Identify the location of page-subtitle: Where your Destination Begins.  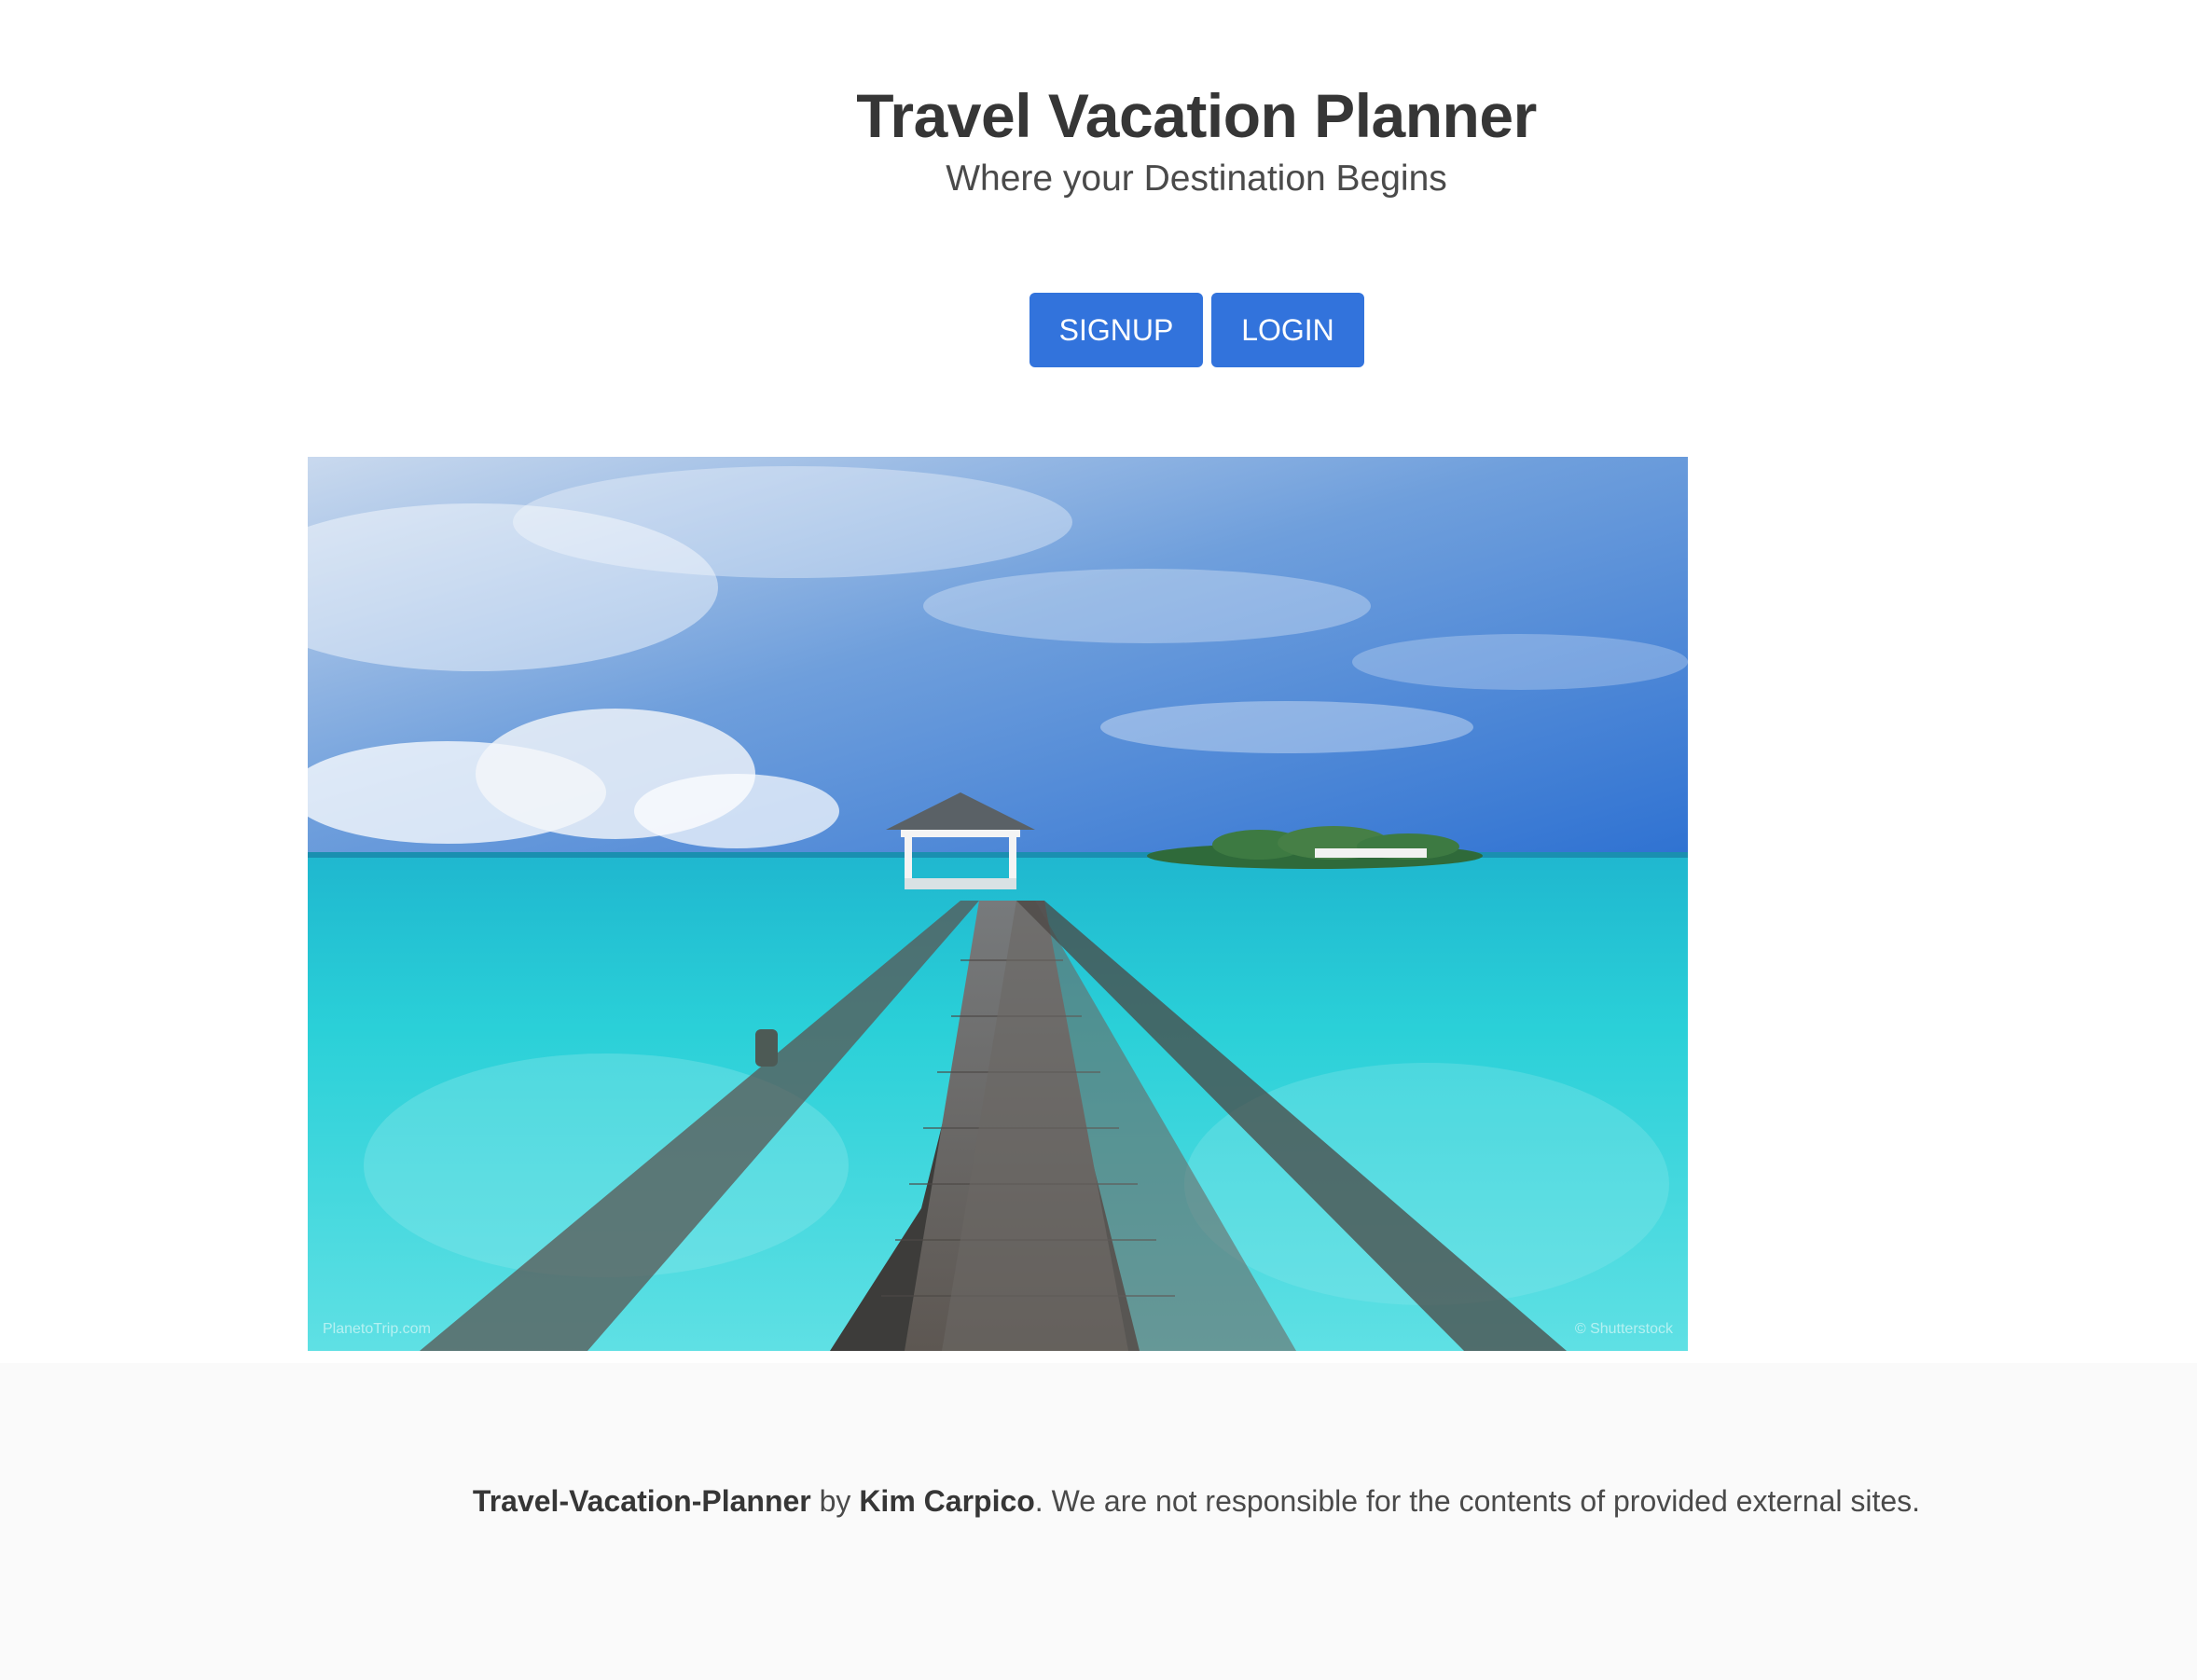
(1196, 178).